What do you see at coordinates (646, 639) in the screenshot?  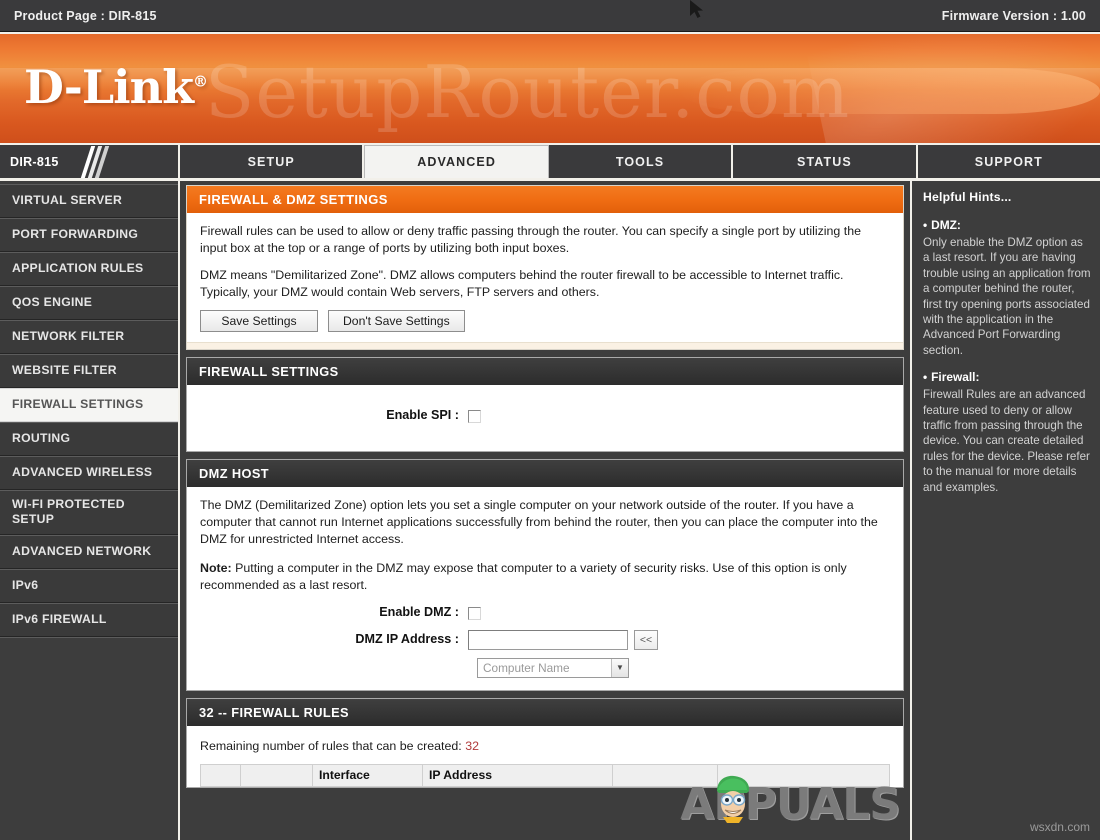 I see `copy-computer-ip-button: <<` at bounding box center [646, 639].